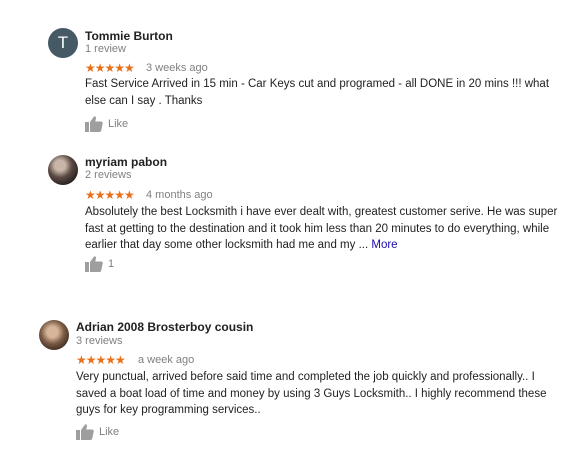 This screenshot has height=453, width=568. What do you see at coordinates (164, 327) in the screenshot?
I see `reviewer-name: Adrian 2008 Brosterboy cousin` at bounding box center [164, 327].